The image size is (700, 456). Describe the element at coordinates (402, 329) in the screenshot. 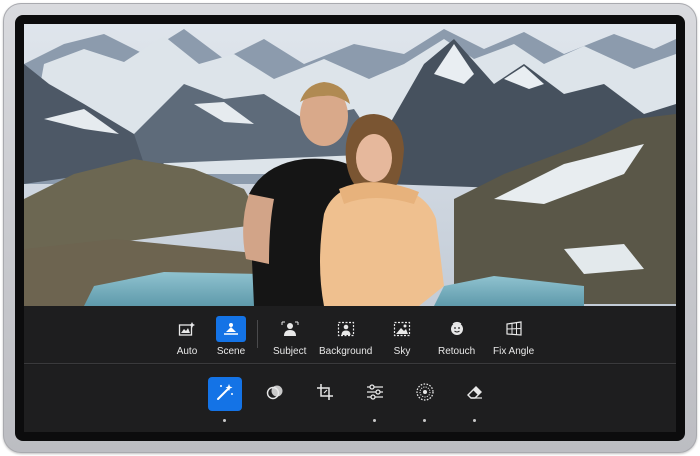

I see `sky-icon` at that location.